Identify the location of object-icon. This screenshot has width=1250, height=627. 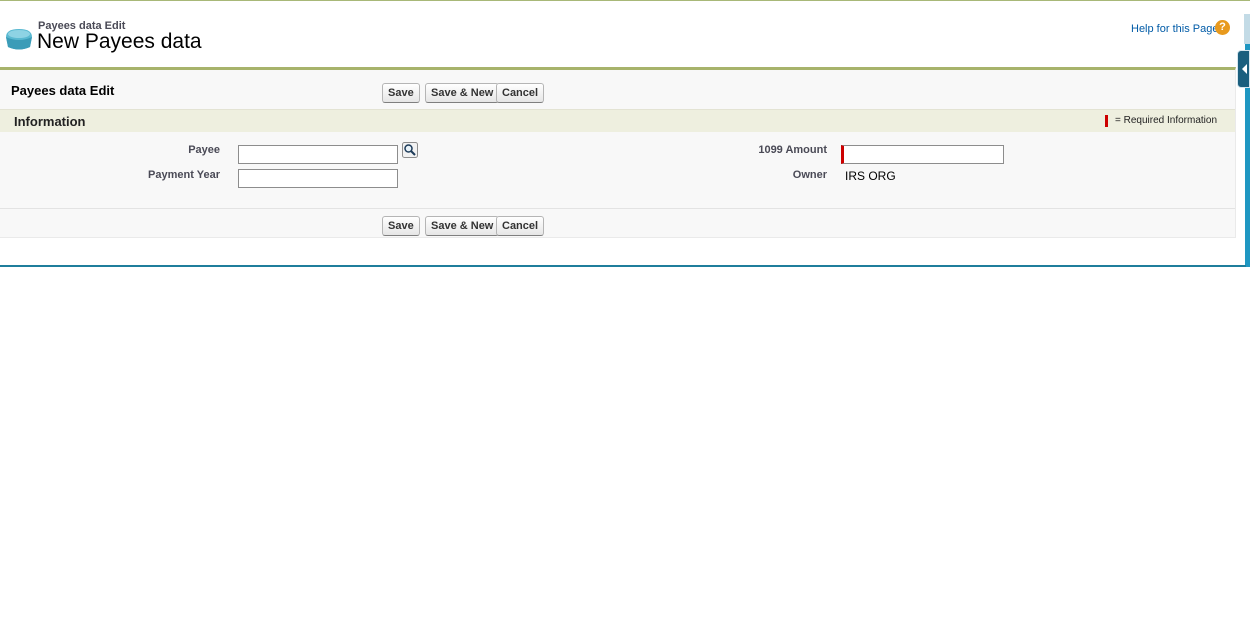
(19, 39).